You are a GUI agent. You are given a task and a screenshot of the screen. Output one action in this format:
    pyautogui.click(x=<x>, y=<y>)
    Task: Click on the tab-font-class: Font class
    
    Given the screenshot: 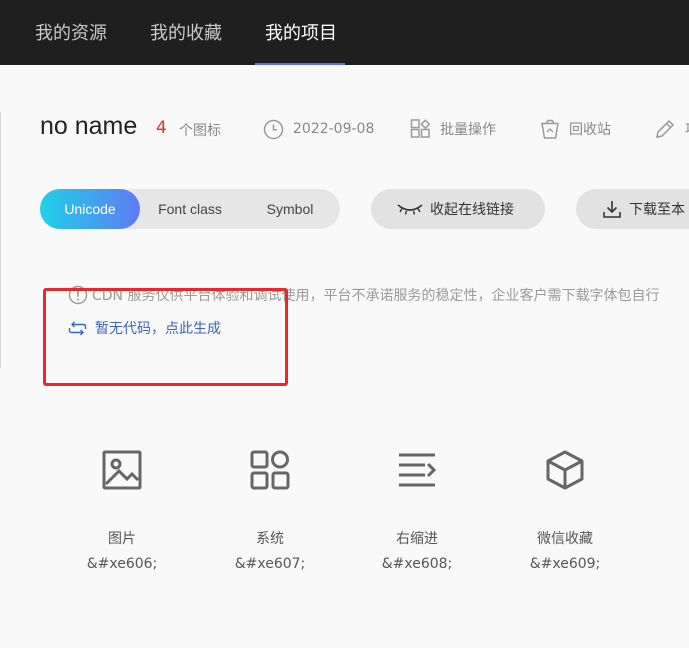 What is the action you would take?
    pyautogui.click(x=190, y=209)
    